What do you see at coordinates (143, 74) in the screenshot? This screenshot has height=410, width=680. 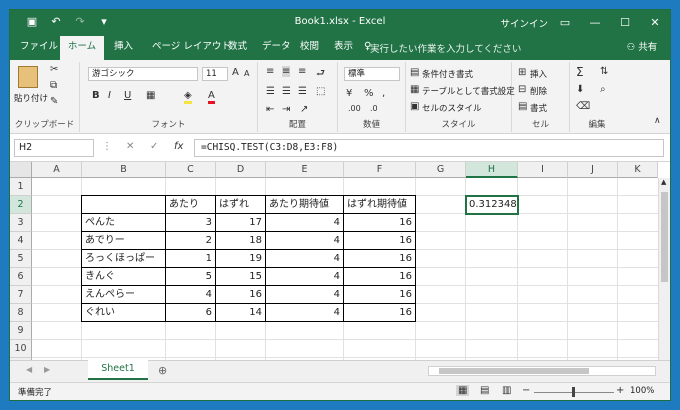 I see `font-name-select: 游ゴシック` at bounding box center [143, 74].